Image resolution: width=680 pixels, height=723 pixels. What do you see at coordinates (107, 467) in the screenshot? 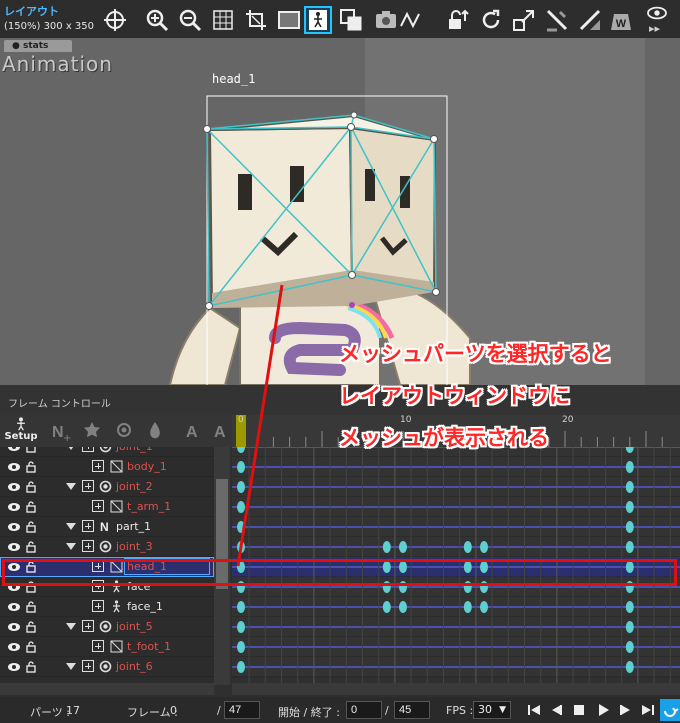
I see `parts-tree-row: body_1` at bounding box center [107, 467].